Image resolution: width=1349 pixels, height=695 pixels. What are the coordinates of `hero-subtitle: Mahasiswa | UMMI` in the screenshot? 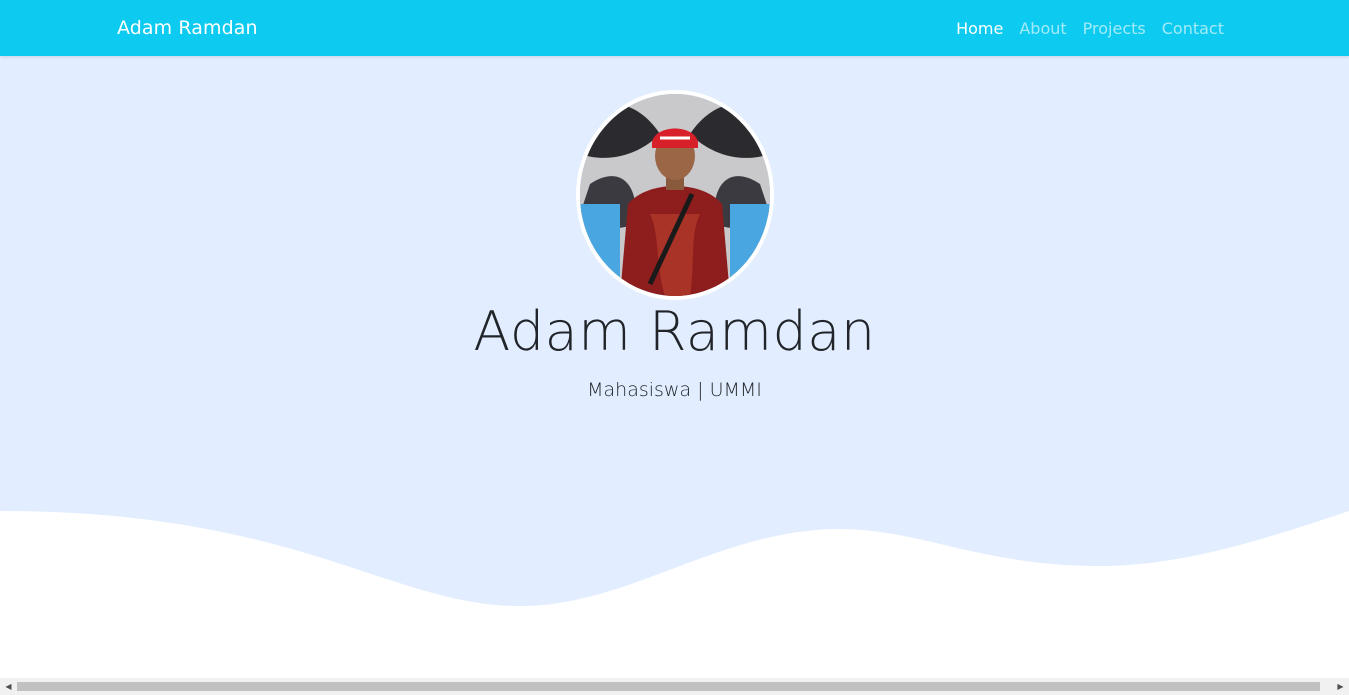 It's located at (674, 390).